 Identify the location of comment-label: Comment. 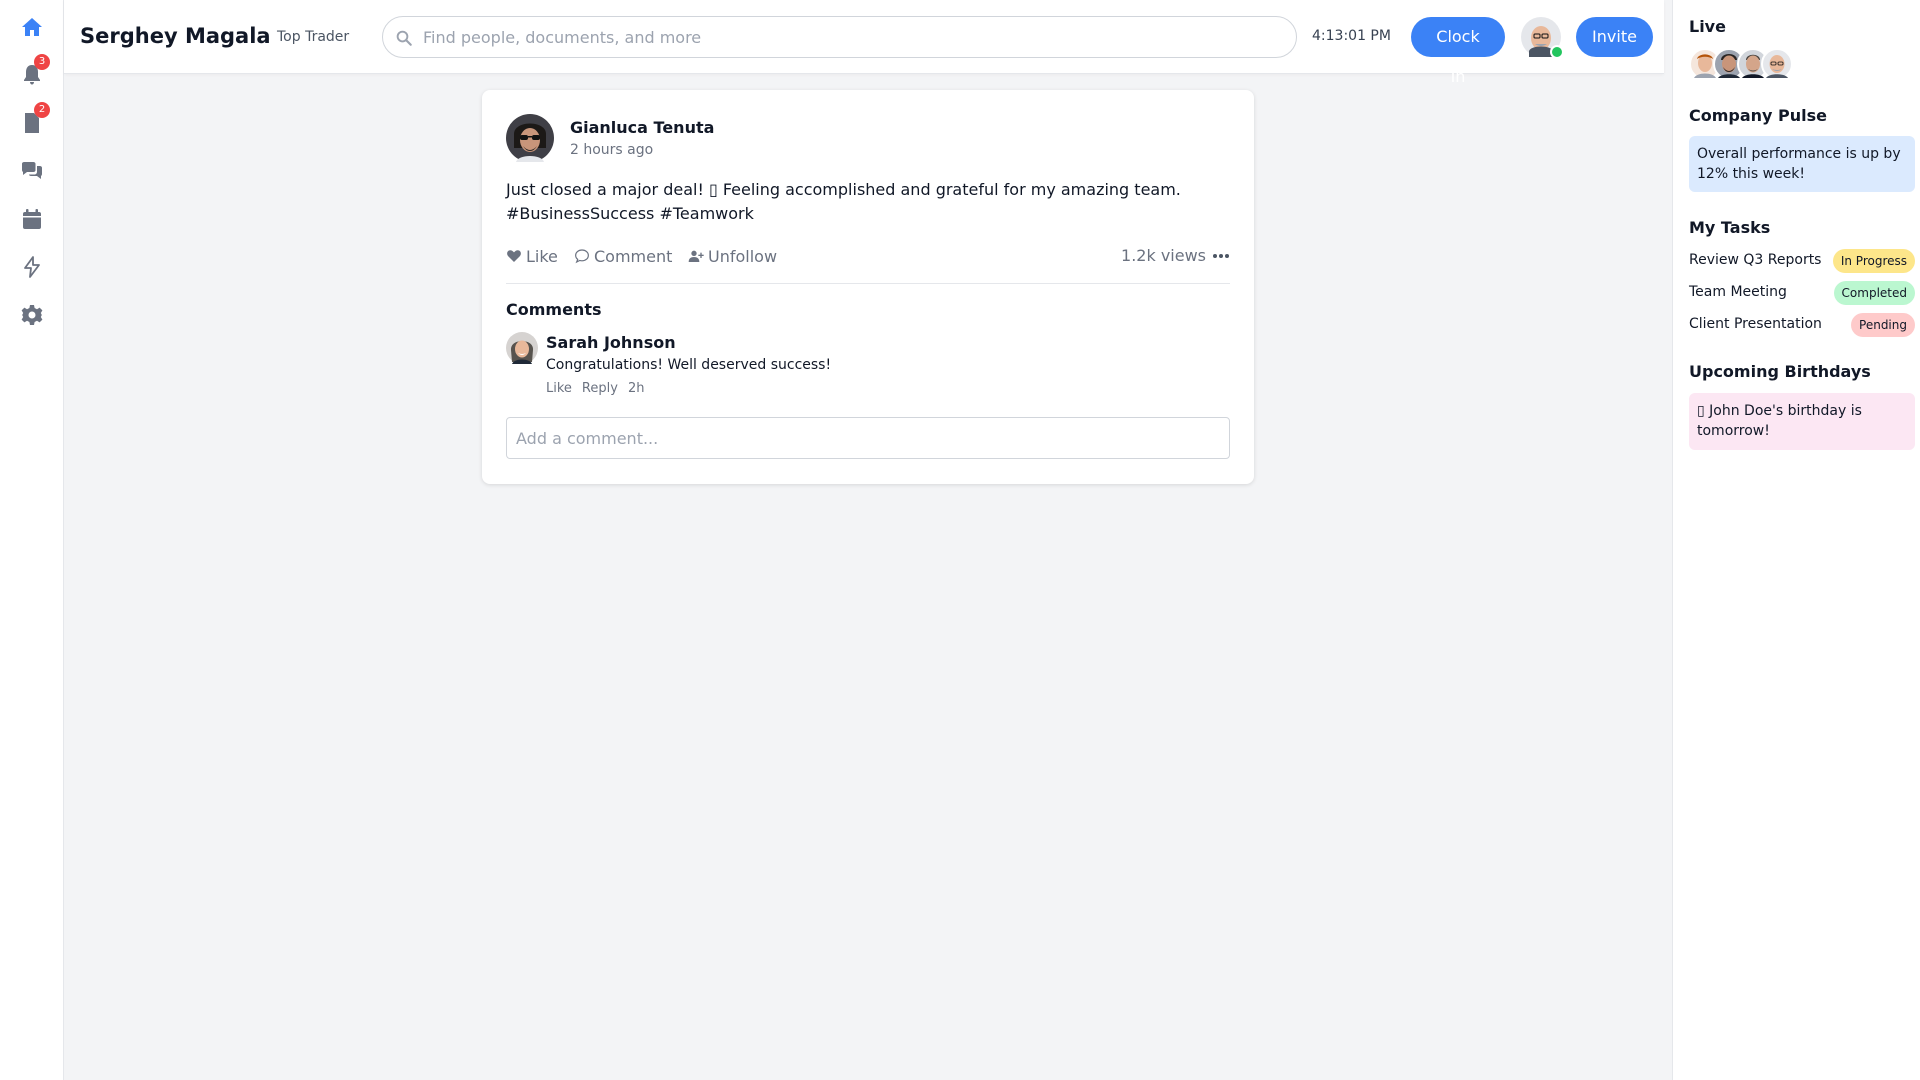
(633, 256).